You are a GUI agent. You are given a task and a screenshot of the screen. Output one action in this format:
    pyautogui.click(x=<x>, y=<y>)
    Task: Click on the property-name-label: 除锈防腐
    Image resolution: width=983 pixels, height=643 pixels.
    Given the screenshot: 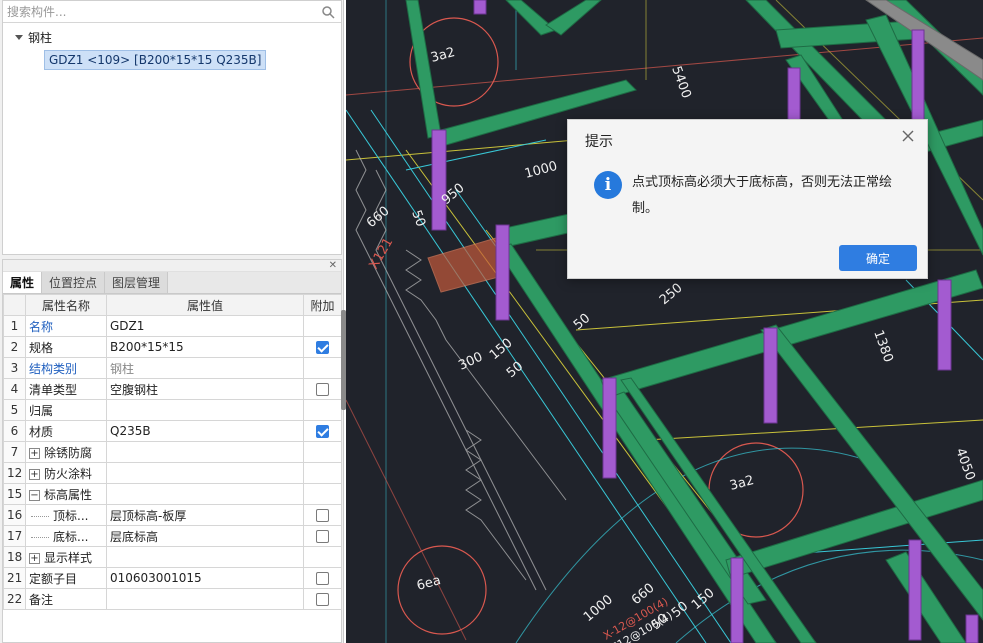 What is the action you would take?
    pyautogui.click(x=68, y=452)
    